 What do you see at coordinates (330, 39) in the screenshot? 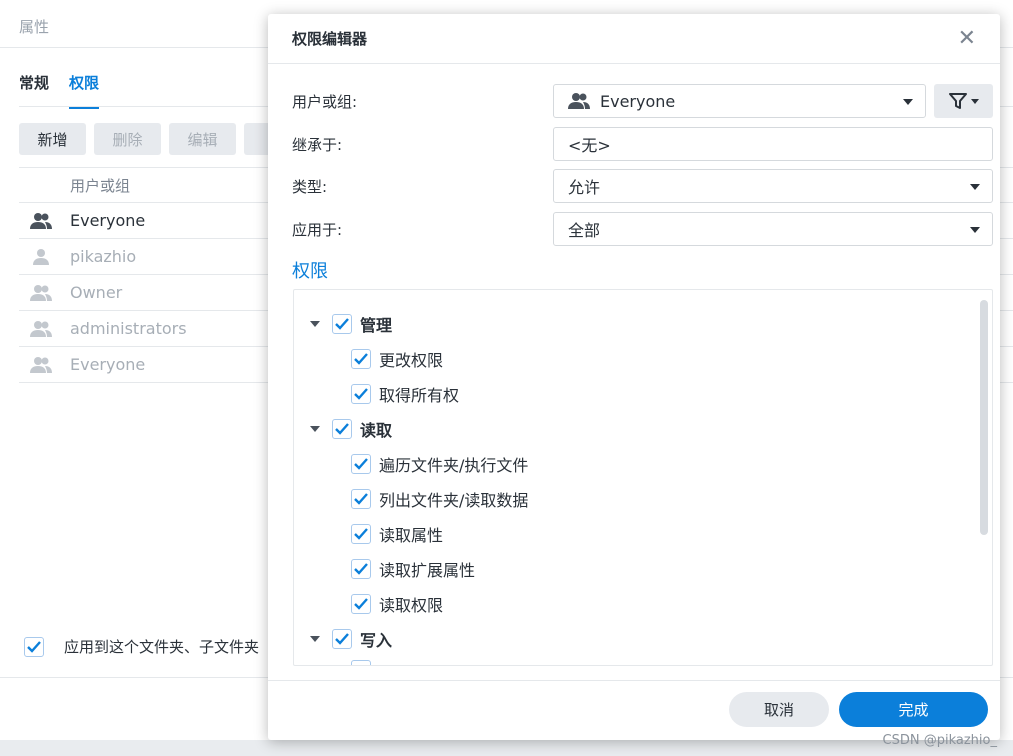
I see `dialog-title: 权限编辑器` at bounding box center [330, 39].